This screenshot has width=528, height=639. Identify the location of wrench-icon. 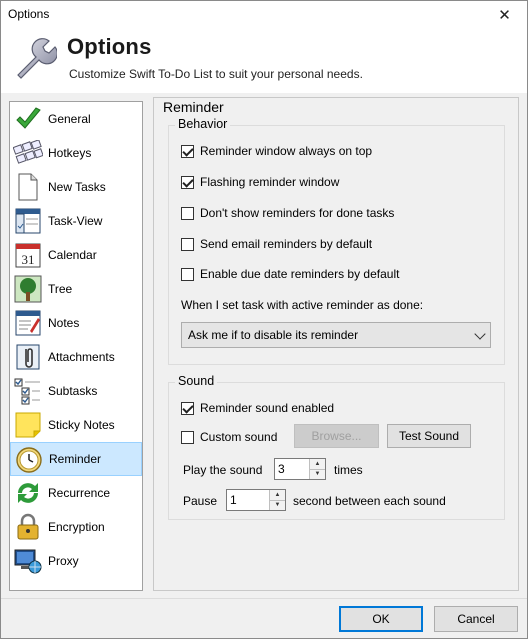
(37, 58).